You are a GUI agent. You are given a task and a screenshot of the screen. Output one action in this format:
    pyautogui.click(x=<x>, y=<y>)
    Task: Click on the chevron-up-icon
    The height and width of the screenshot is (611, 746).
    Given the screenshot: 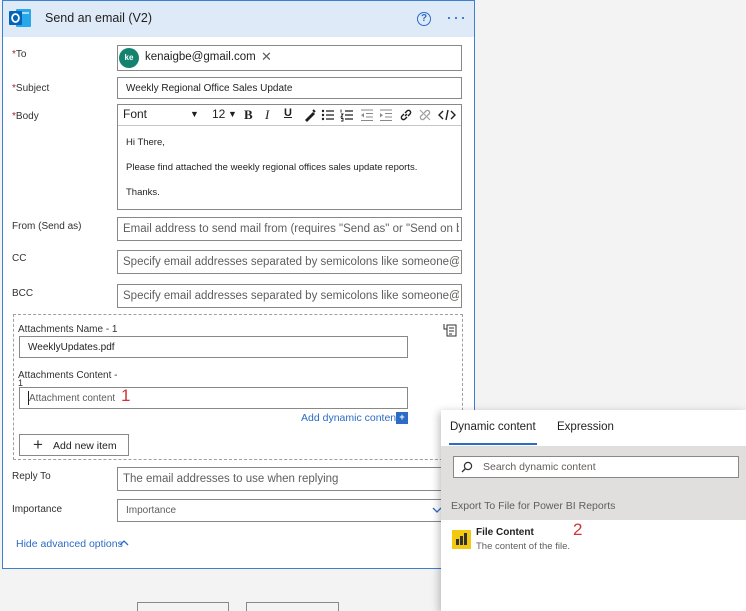 What is the action you would take?
    pyautogui.click(x=124, y=542)
    